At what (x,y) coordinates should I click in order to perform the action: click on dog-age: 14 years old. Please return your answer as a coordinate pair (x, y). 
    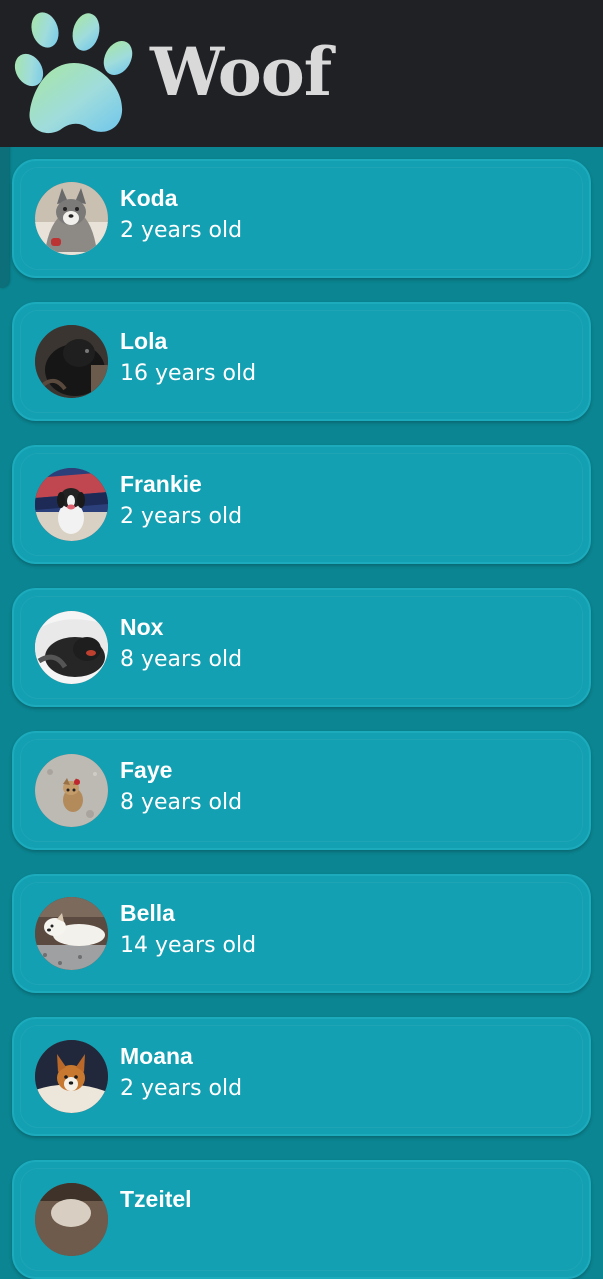
    Looking at the image, I should click on (188, 945).